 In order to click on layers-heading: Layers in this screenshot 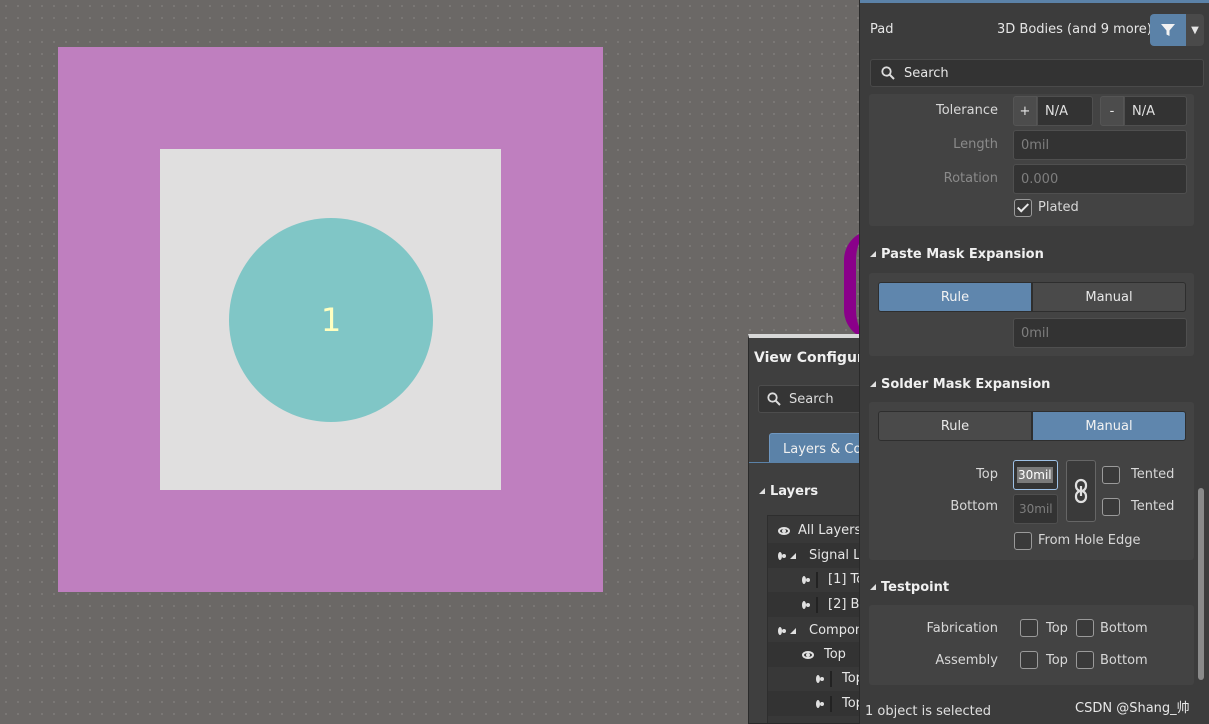, I will do `click(788, 491)`.